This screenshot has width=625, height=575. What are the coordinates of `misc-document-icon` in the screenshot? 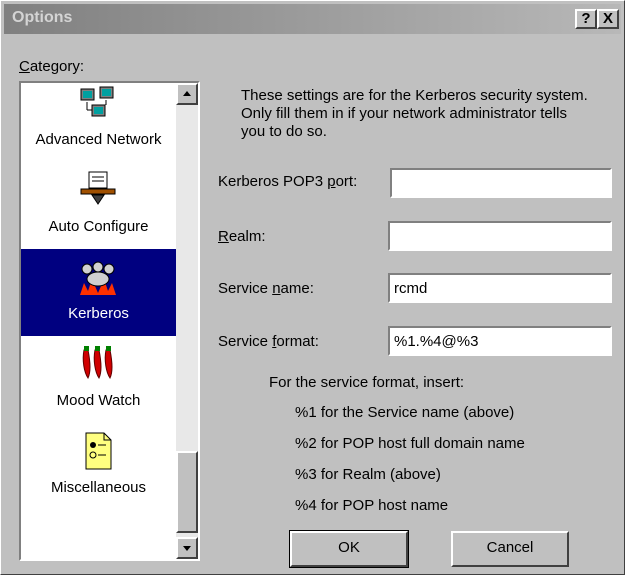 It's located at (98, 451).